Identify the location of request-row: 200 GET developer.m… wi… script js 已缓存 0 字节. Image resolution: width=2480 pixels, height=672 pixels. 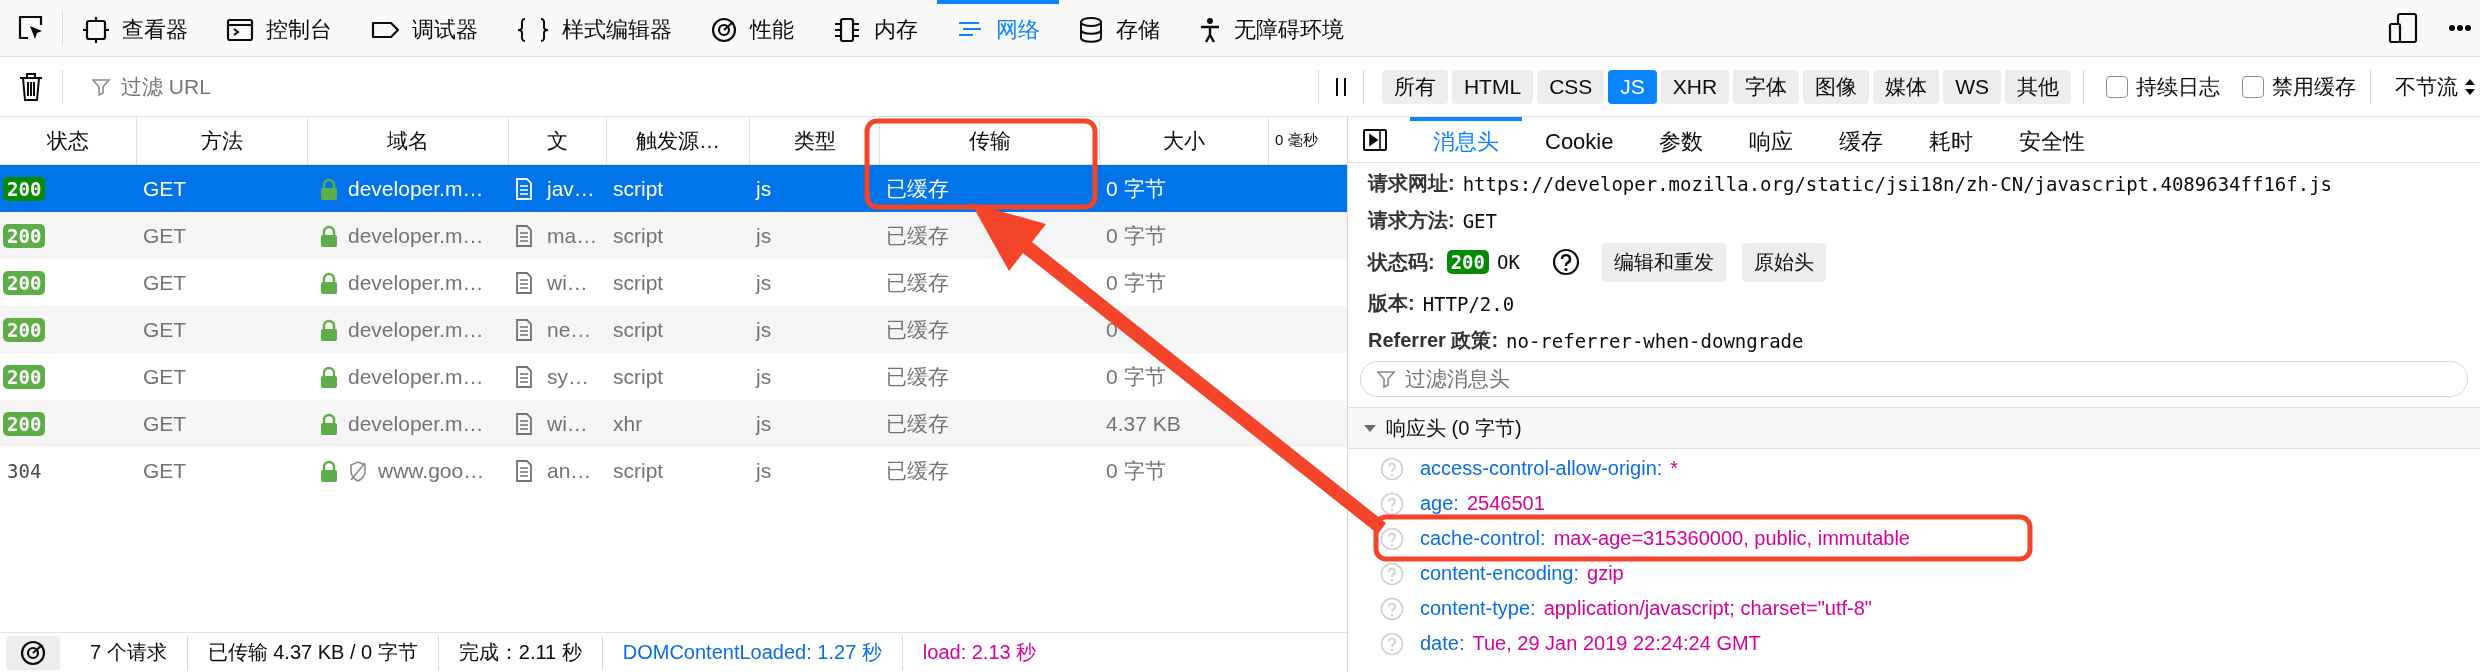
(673, 282).